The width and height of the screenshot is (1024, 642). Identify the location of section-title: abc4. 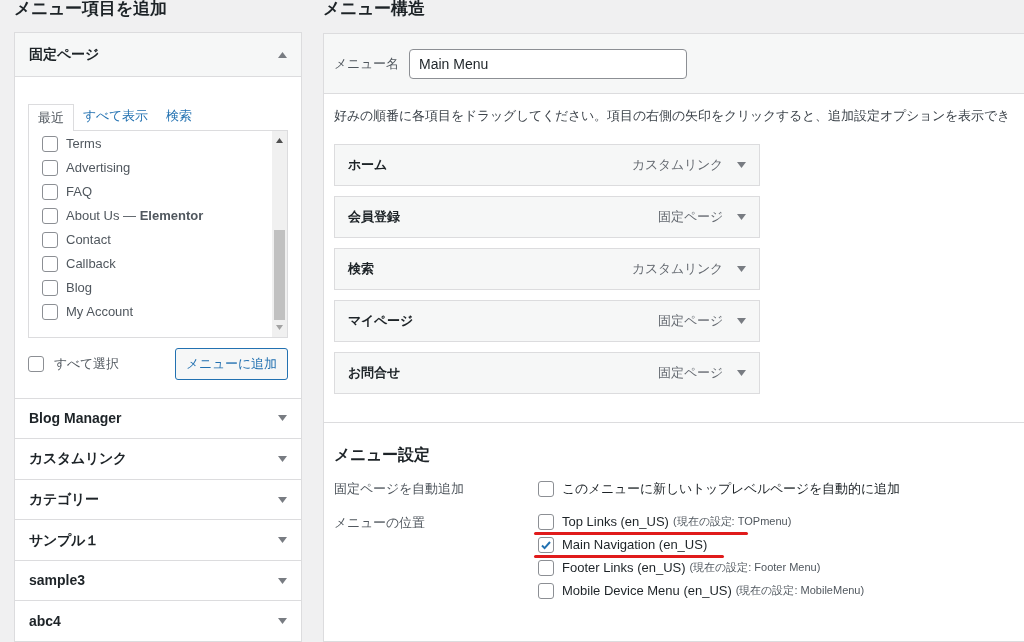
(45, 621).